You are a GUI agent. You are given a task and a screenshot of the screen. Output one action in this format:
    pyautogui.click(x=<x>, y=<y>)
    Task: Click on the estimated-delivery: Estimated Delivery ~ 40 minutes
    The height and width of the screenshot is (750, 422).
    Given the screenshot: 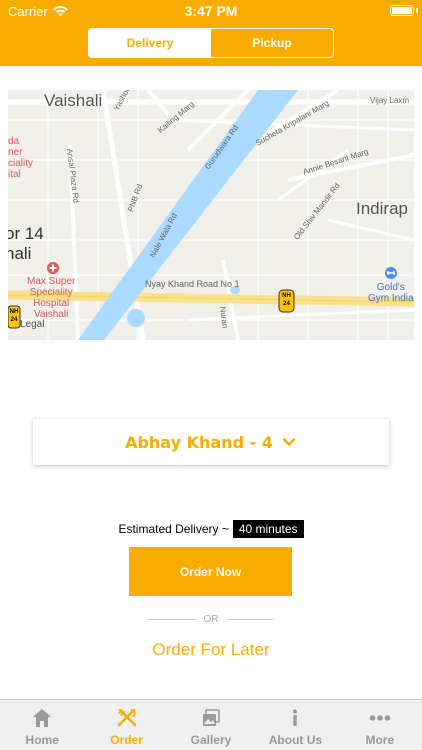 What is the action you would take?
    pyautogui.click(x=211, y=529)
    